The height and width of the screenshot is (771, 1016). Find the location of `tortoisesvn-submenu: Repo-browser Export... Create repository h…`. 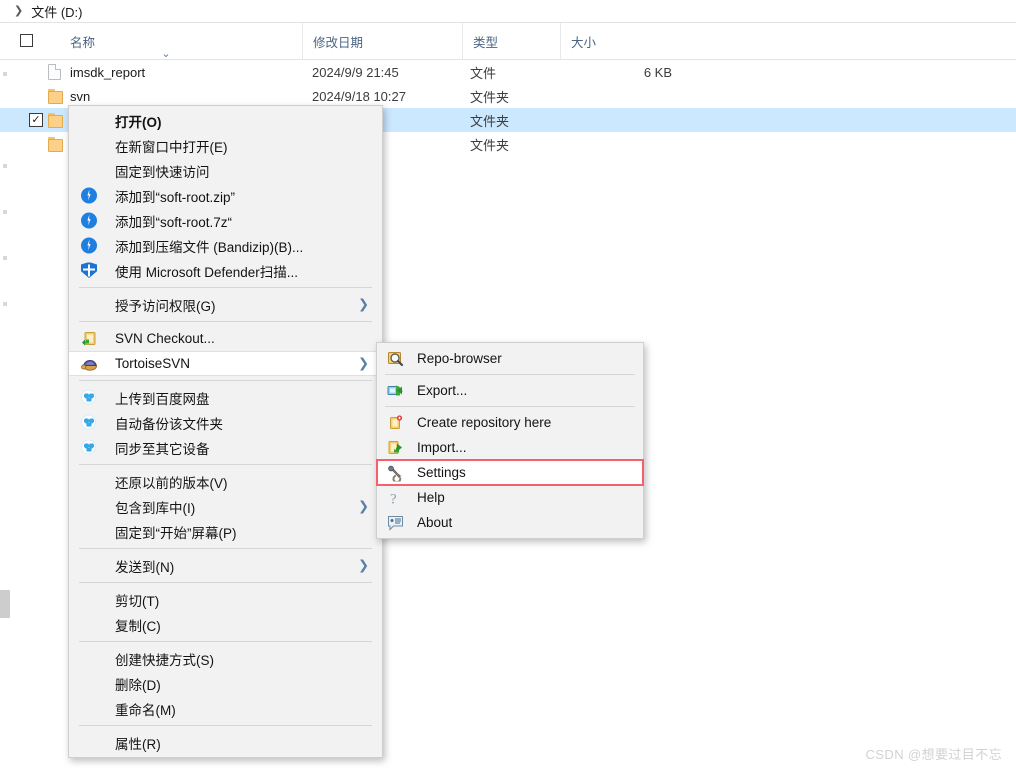

tortoisesvn-submenu: Repo-browser Export... Create repository h… is located at coordinates (510, 440).